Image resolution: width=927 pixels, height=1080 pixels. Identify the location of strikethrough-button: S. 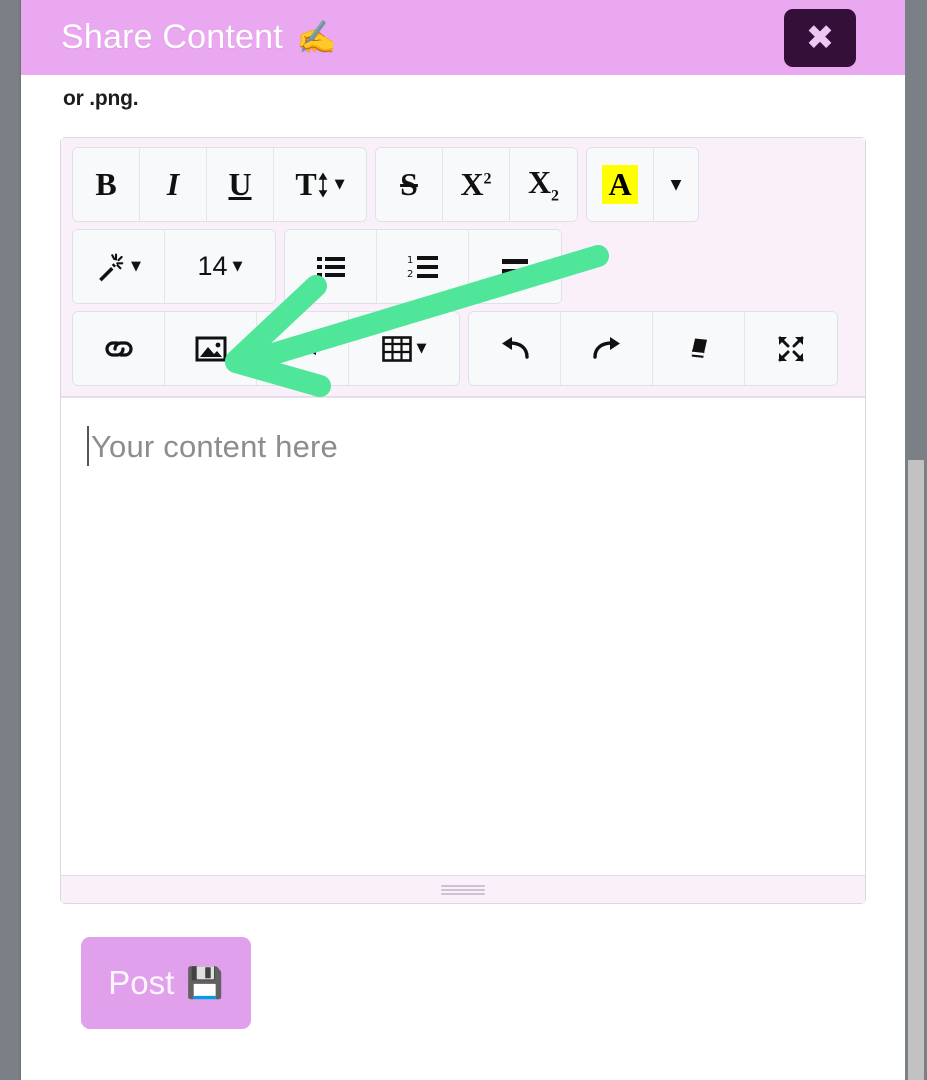
(409, 184).